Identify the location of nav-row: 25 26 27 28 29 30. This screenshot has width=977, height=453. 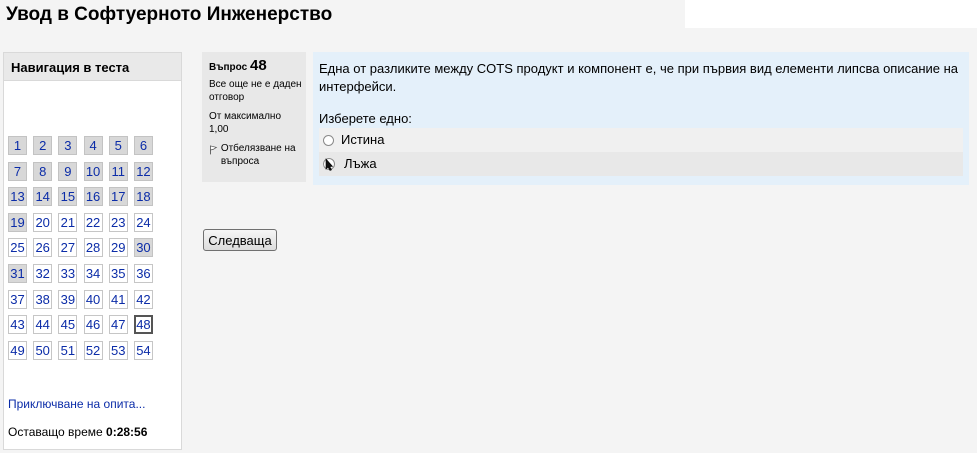
(93, 251).